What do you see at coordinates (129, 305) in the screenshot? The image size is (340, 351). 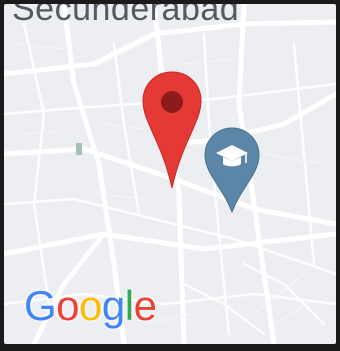 I see `google-logo-letter: l` at bounding box center [129, 305].